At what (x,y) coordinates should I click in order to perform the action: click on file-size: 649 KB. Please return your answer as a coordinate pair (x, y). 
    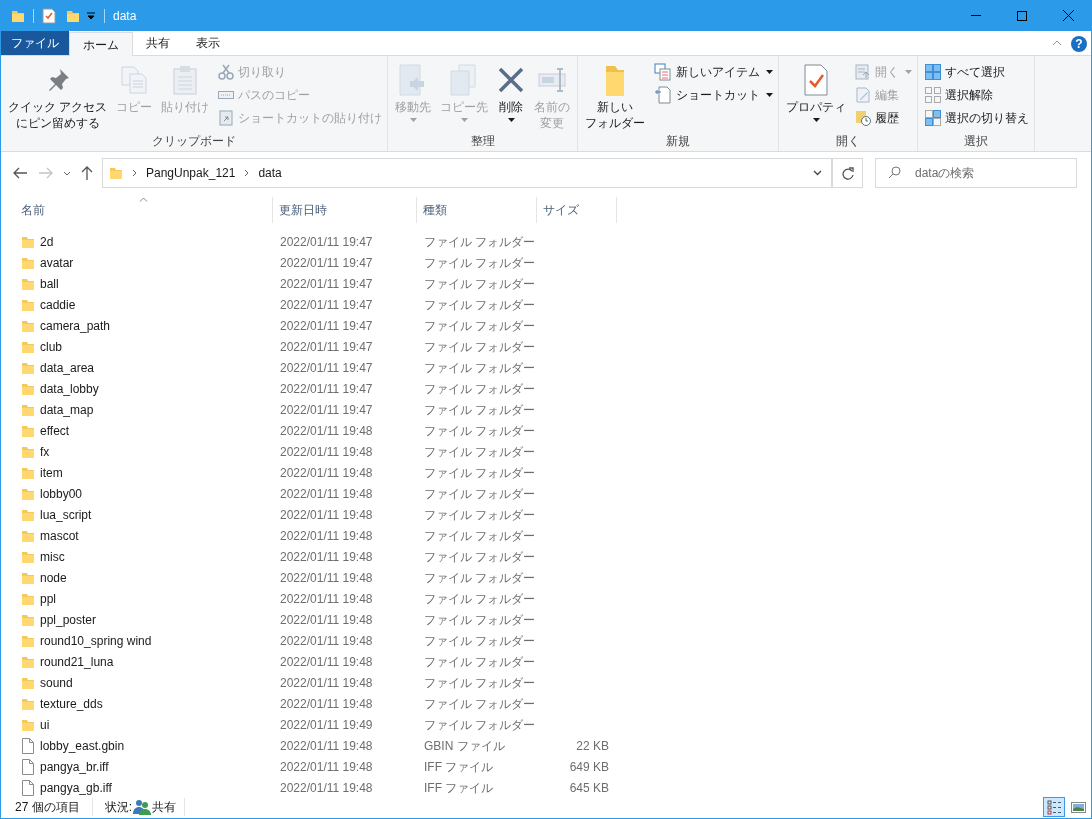
    Looking at the image, I should click on (589, 767).